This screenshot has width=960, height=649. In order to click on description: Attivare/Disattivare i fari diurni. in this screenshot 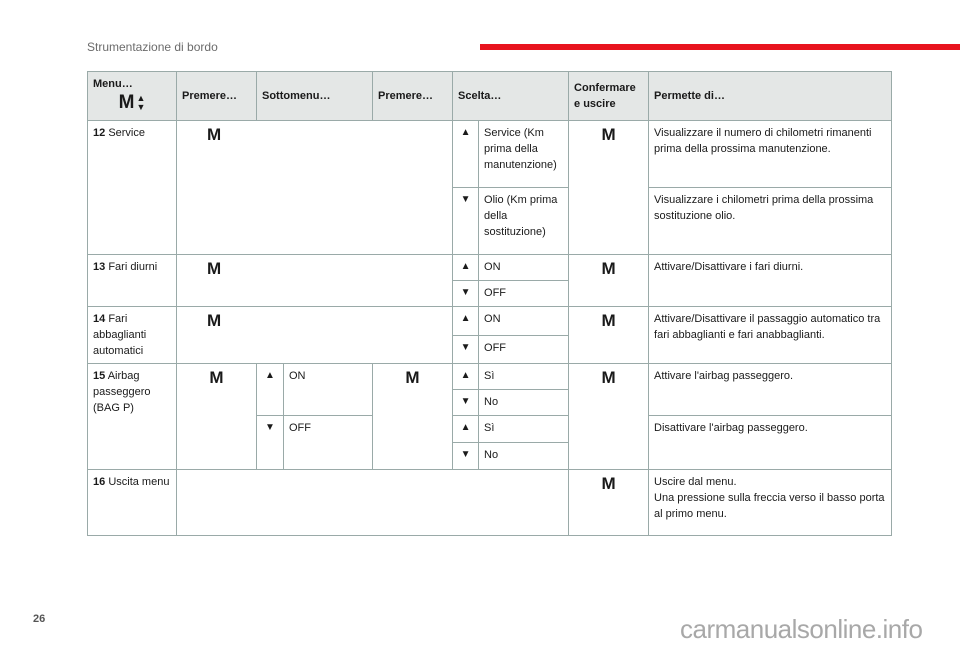, I will do `click(770, 280)`.